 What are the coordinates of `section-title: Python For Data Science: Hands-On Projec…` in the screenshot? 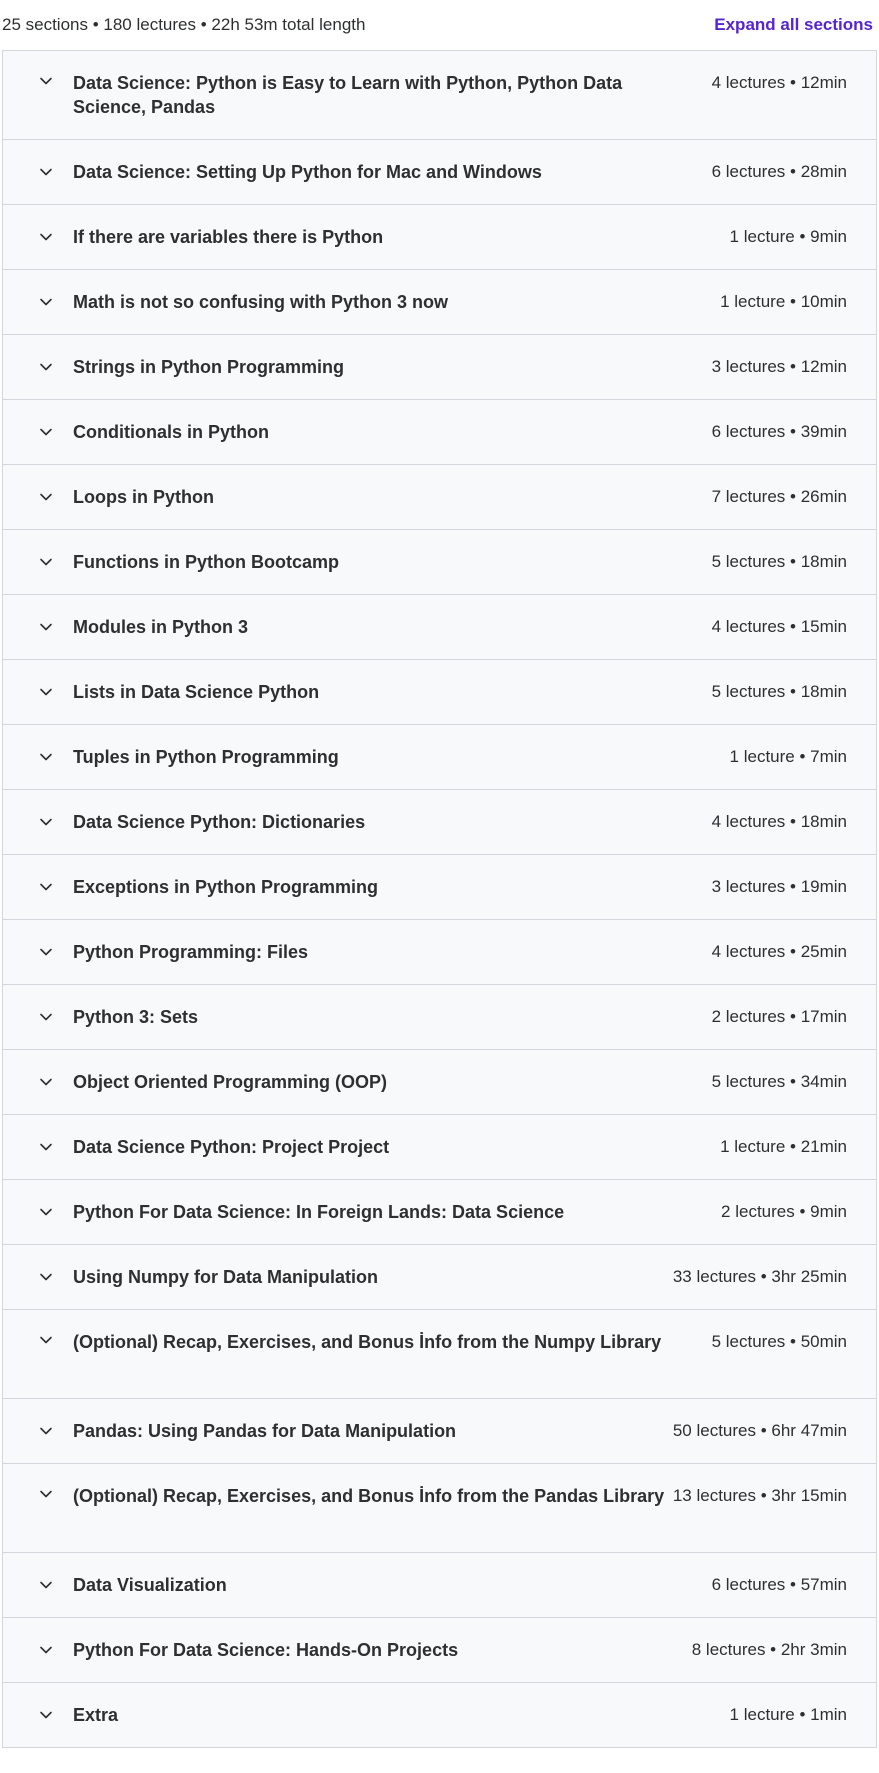 It's located at (266, 1650).